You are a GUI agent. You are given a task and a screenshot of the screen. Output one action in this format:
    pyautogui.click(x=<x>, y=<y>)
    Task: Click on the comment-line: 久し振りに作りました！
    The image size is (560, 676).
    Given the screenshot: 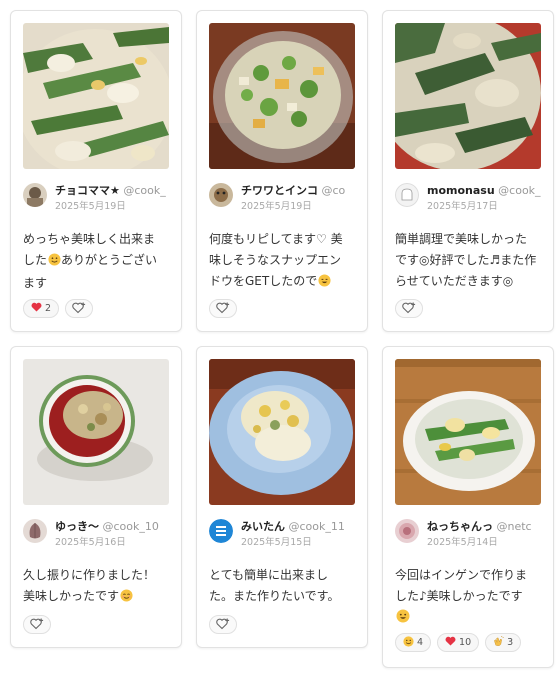 What is the action you would take?
    pyautogui.click(x=89, y=575)
    